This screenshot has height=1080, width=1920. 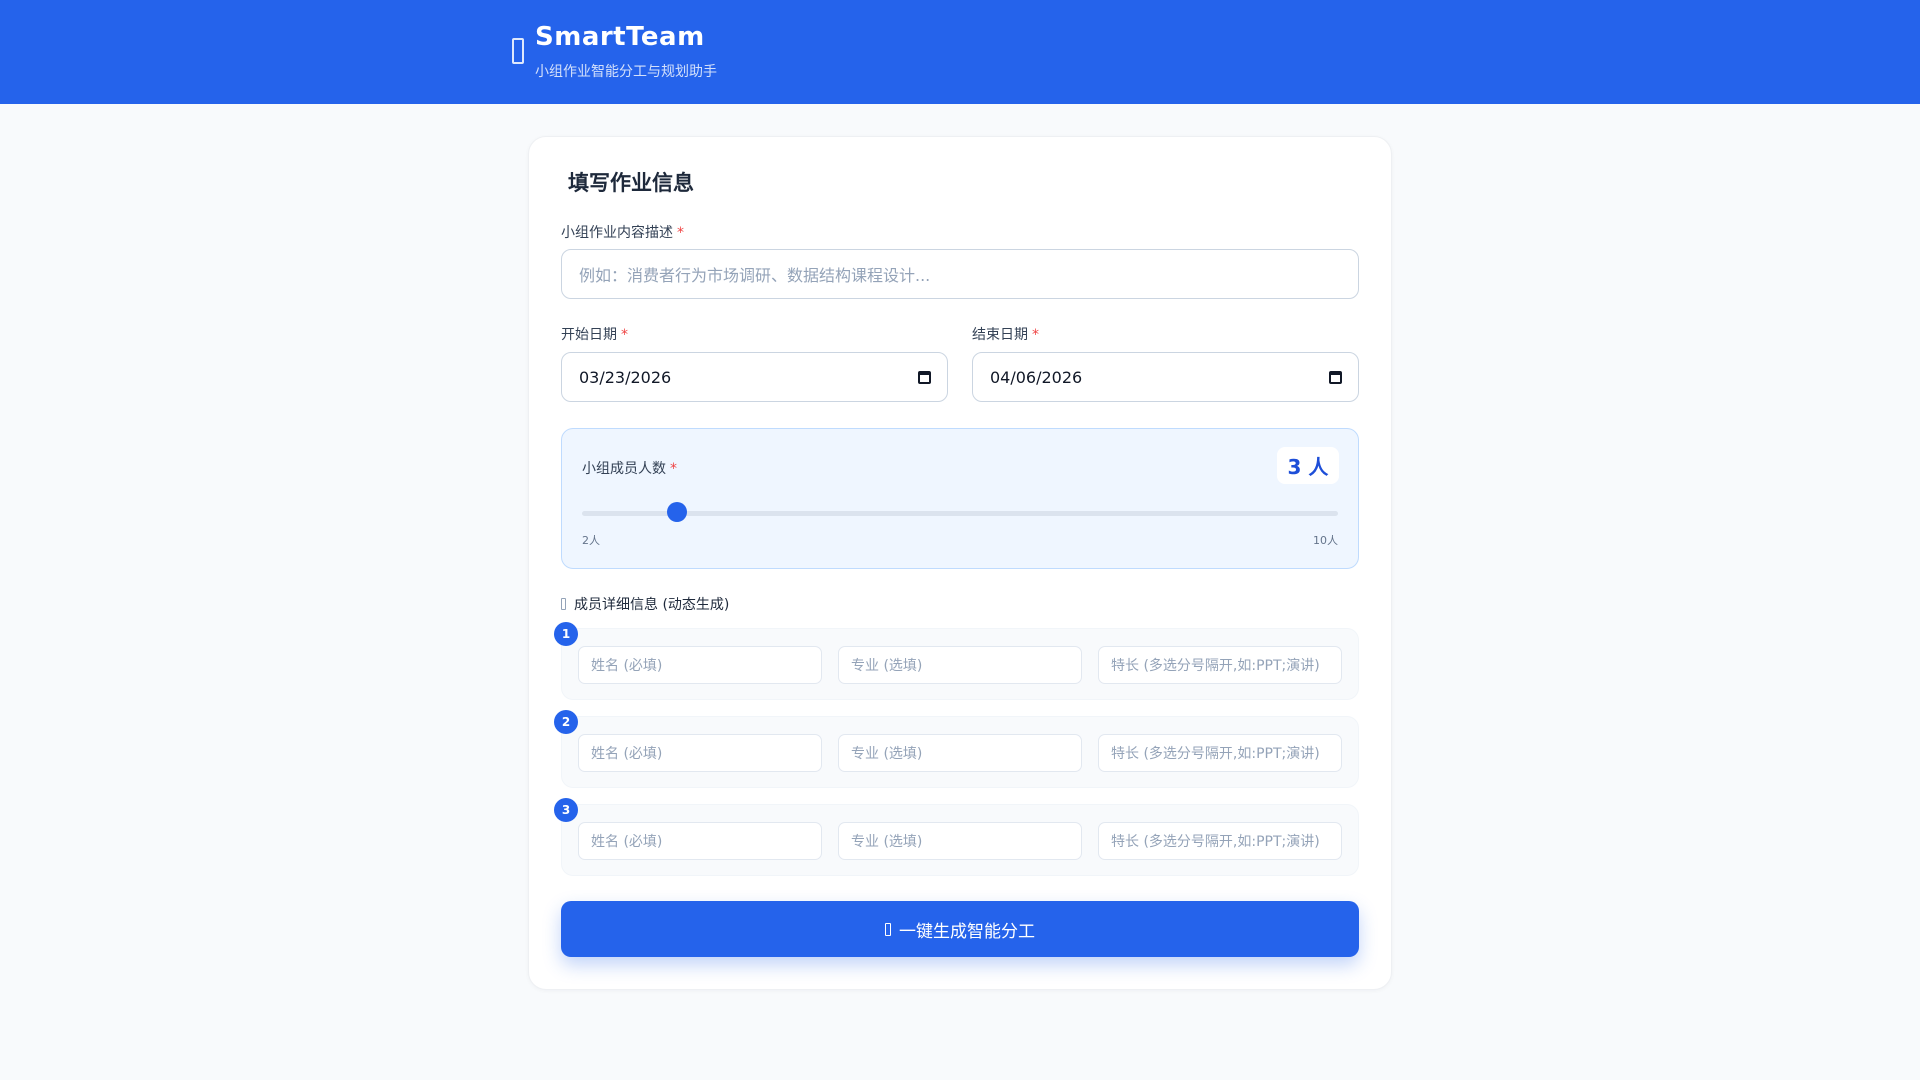 I want to click on end-date-input: 04/06/2026, so click(x=1165, y=377).